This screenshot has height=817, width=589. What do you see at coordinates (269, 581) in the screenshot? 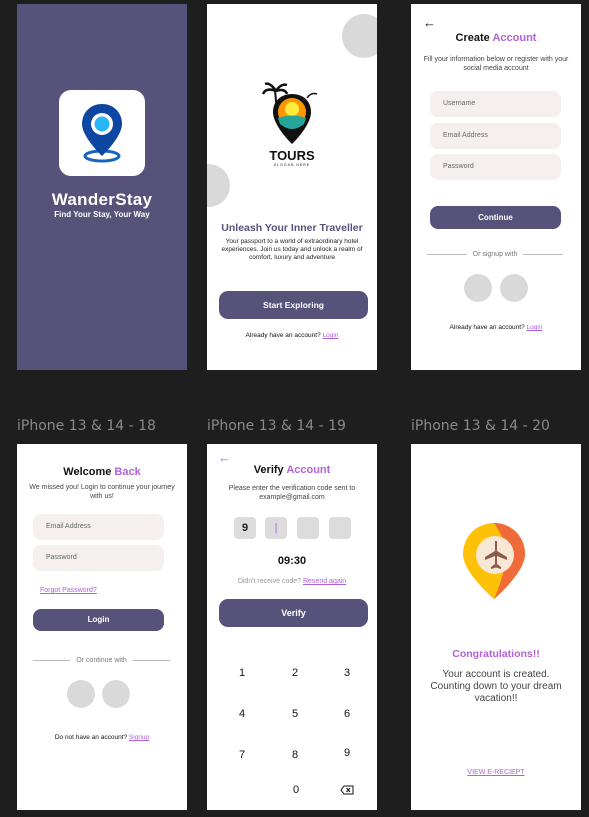
I see `resend-question: Didn't receive code?` at bounding box center [269, 581].